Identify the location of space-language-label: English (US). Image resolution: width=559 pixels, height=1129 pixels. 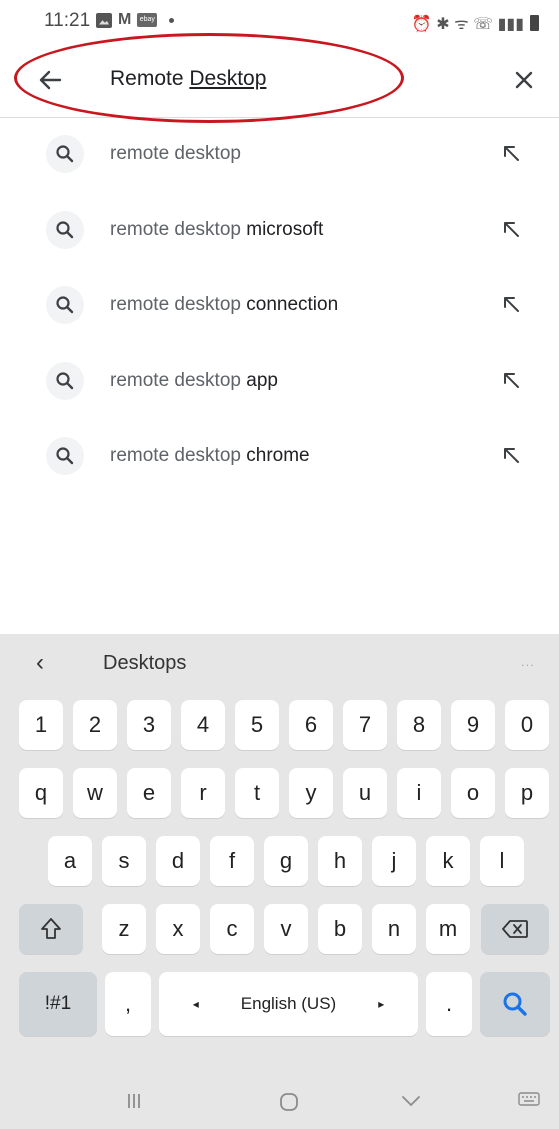
(288, 1003).